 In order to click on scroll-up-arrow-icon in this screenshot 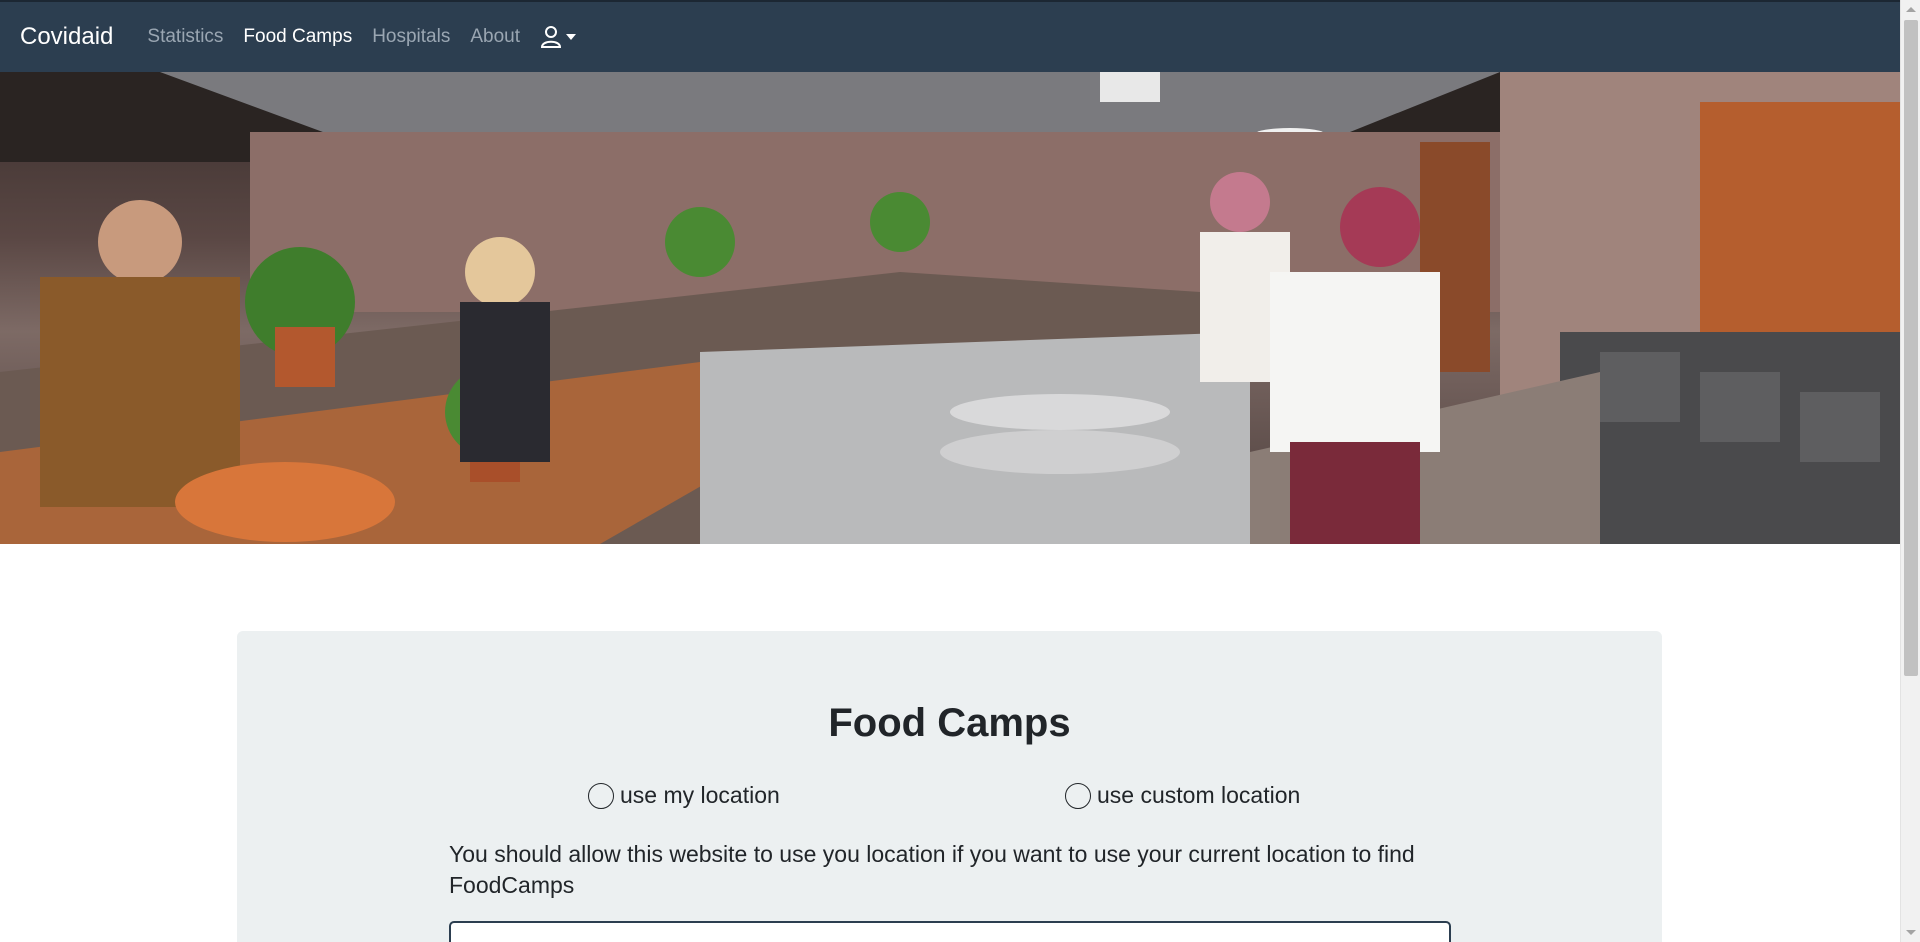, I will do `click(1911, 9)`.